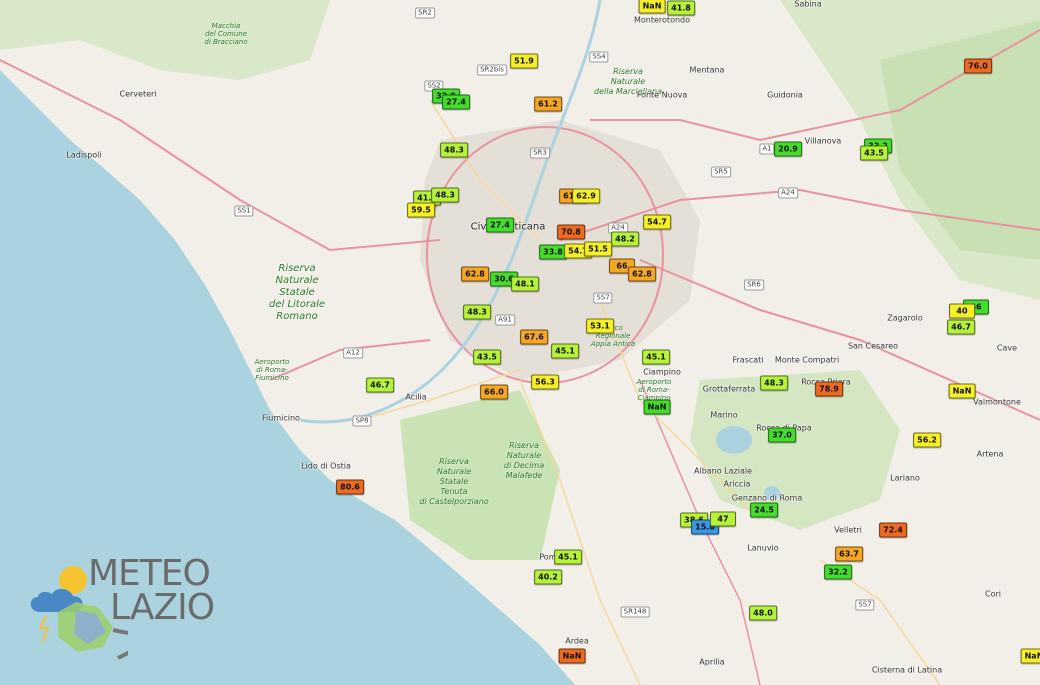 The height and width of the screenshot is (685, 1040). Describe the element at coordinates (782, 435) in the screenshot. I see `station-marker: 37.0` at that location.